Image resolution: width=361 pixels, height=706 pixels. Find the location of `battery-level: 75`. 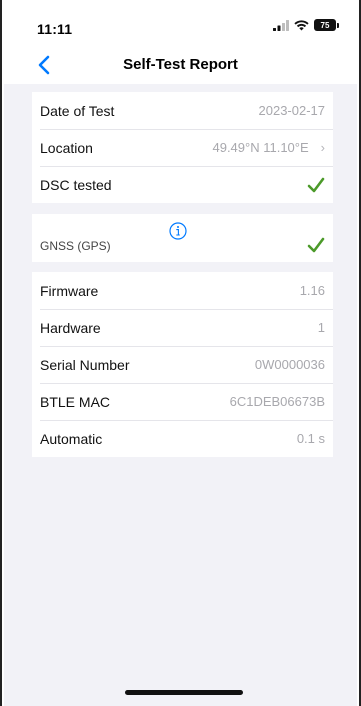

battery-level: 75 is located at coordinates (325, 25).